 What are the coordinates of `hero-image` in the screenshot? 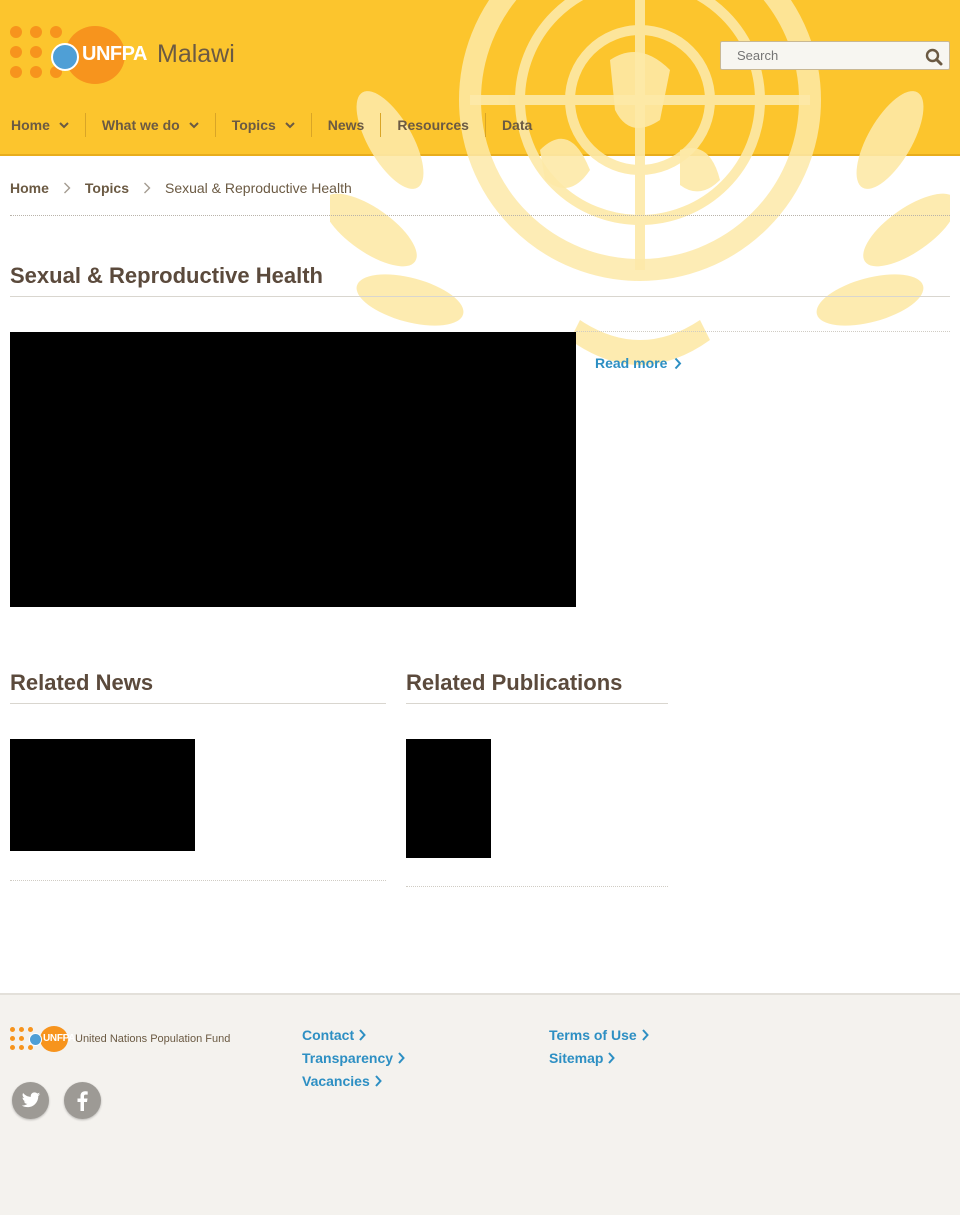 It's located at (293, 469).